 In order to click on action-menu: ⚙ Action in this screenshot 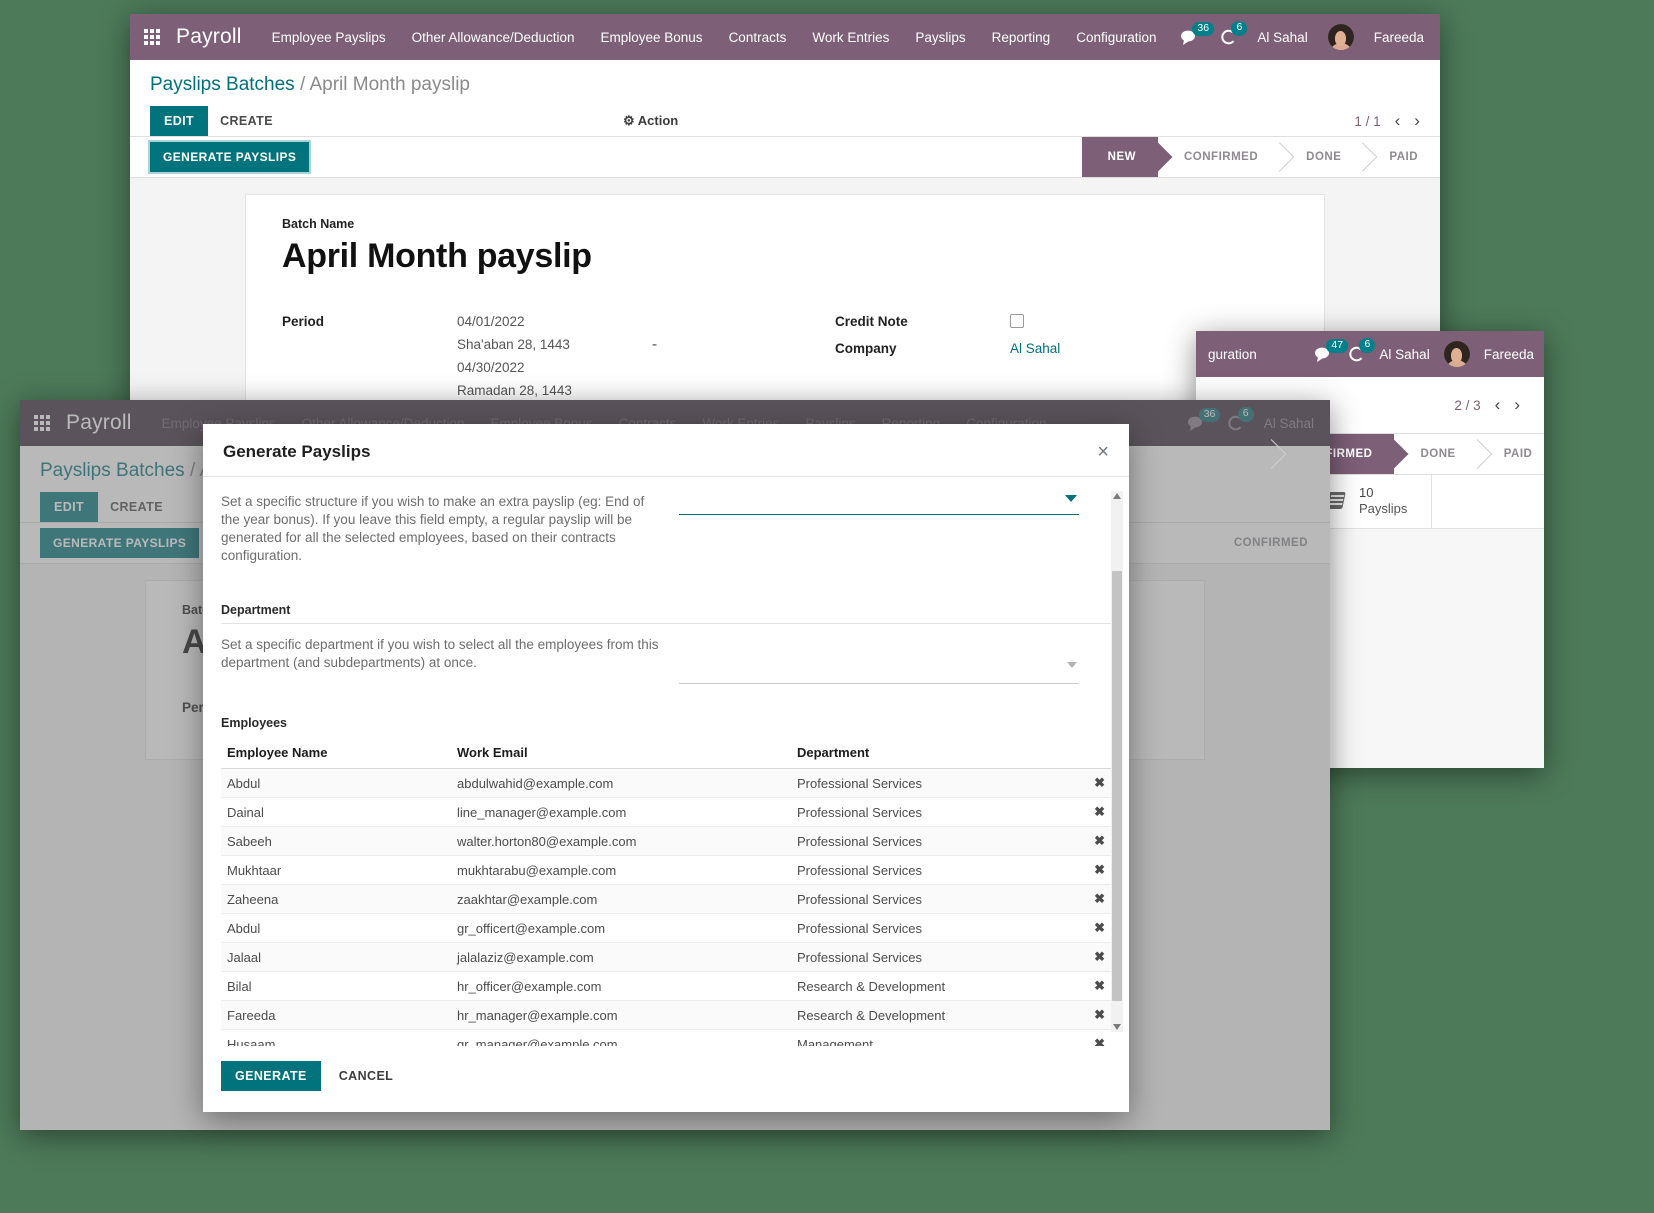, I will do `click(650, 121)`.